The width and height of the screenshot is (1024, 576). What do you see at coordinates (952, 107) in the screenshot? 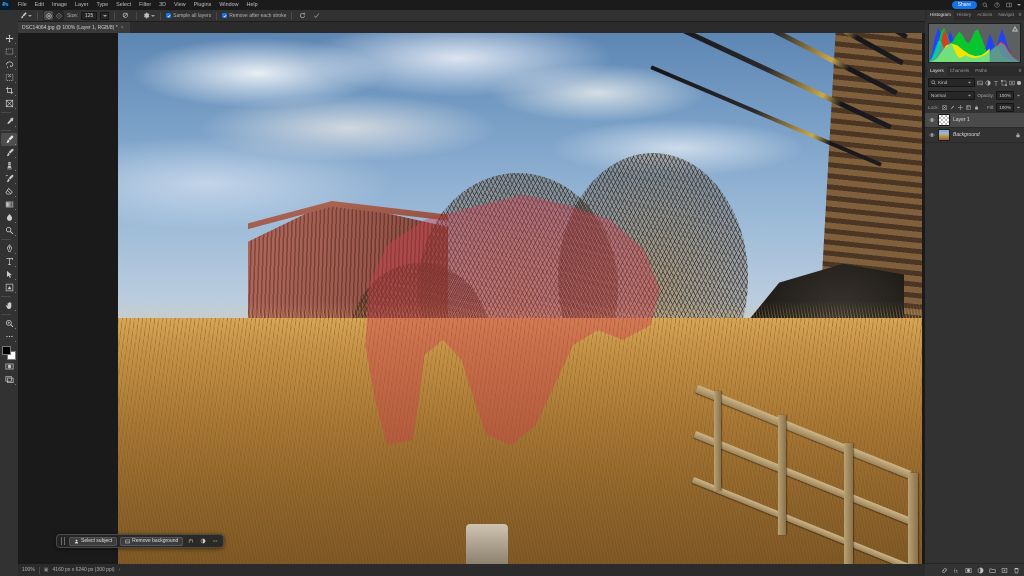
I see `lock-image-icon` at bounding box center [952, 107].